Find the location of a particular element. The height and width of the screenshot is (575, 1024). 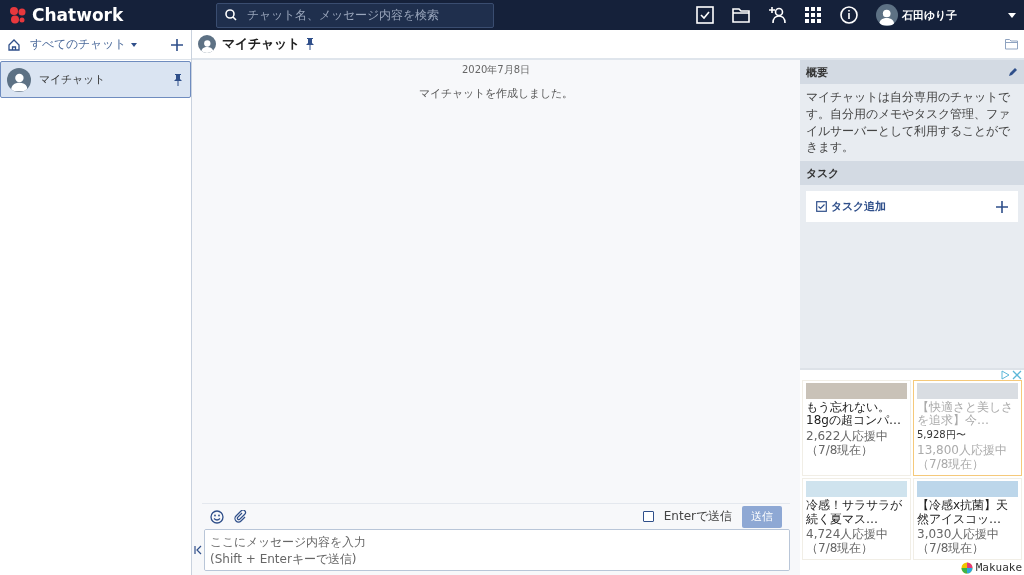

add-task-button: タスク追加 is located at coordinates (912, 207).